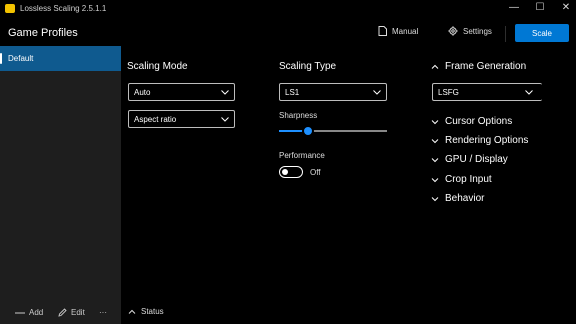  I want to click on app-title: Lossless Scaling 2.5.1.1, so click(63, 8).